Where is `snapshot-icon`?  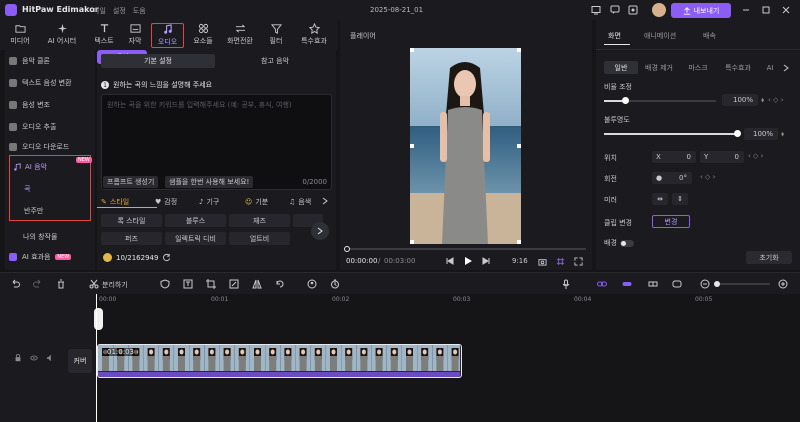 snapshot-icon is located at coordinates (542, 261).